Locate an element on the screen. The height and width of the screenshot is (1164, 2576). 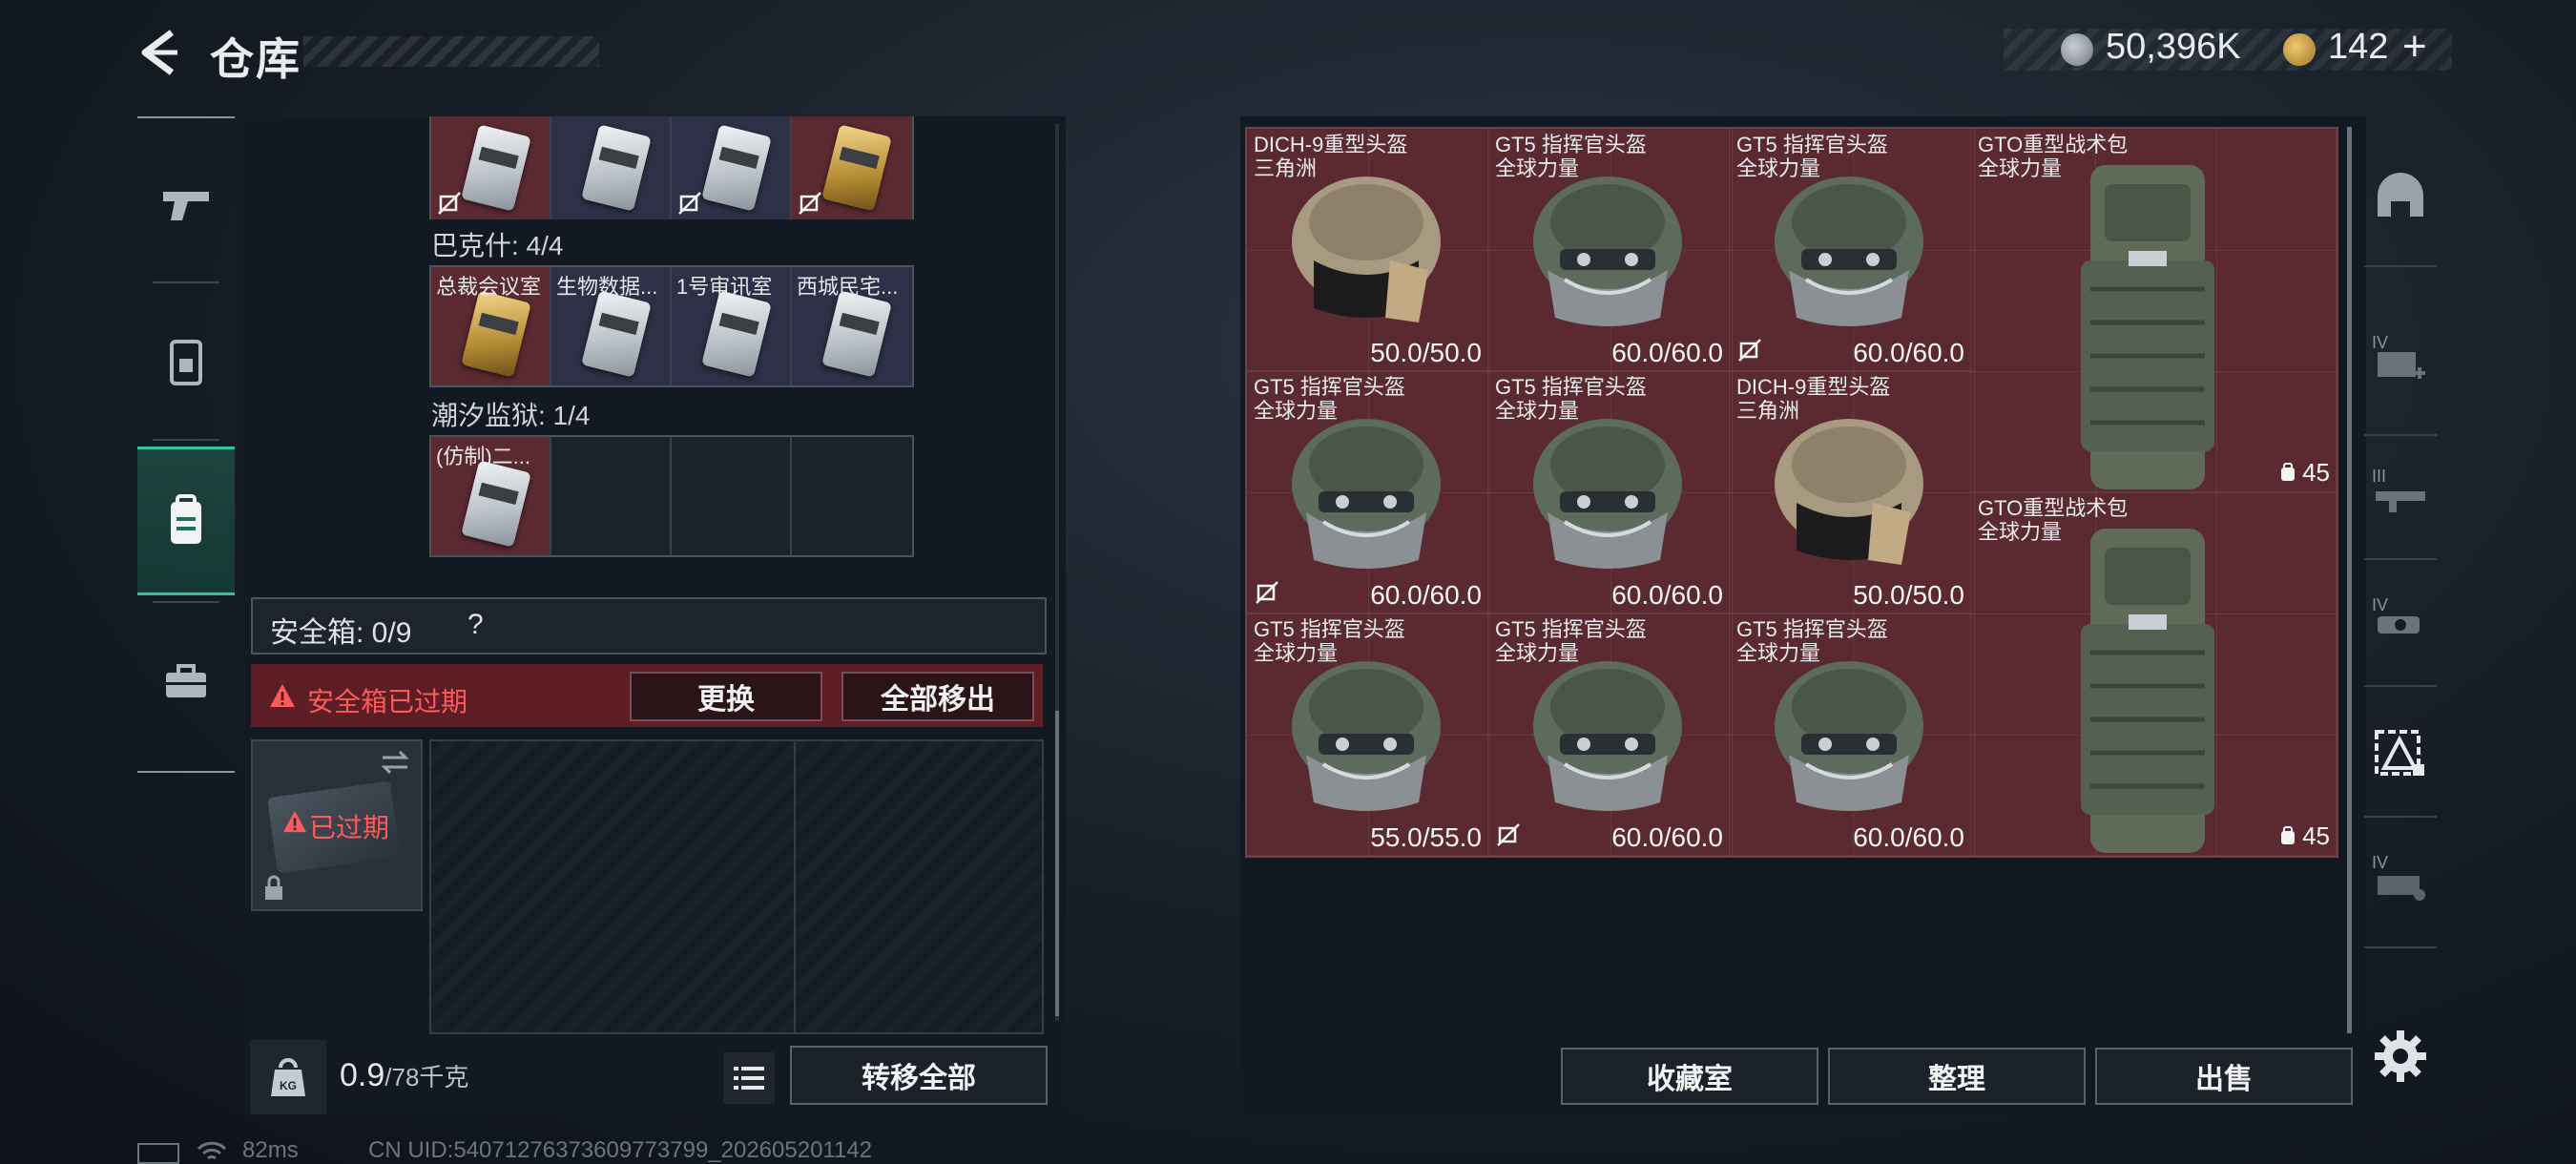
rail-item-case is located at coordinates (186, 683).